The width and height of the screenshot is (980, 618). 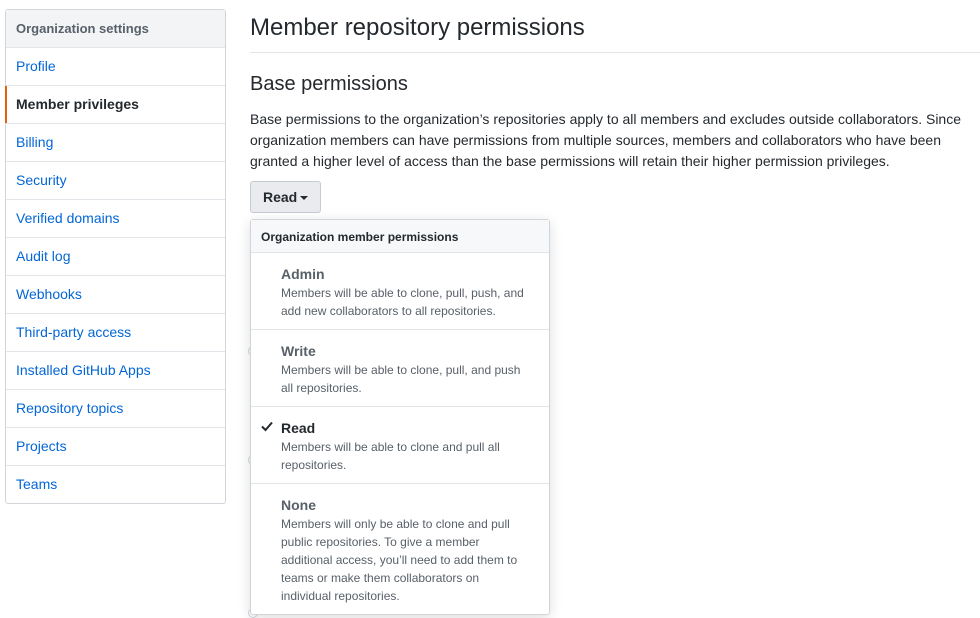 I want to click on menu-header: Organization member permissions, so click(x=400, y=236).